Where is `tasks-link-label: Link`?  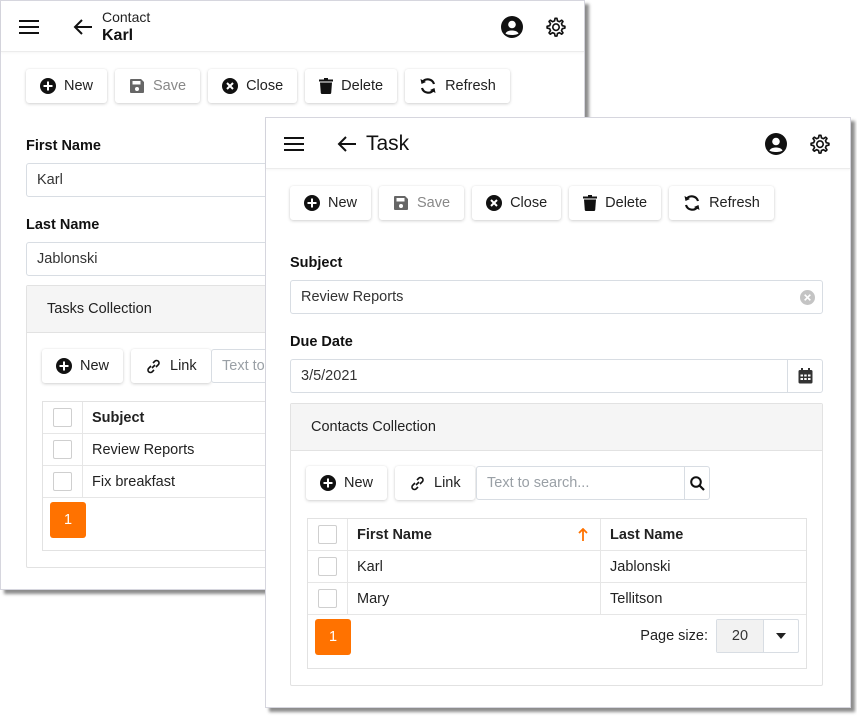 tasks-link-label: Link is located at coordinates (183, 366).